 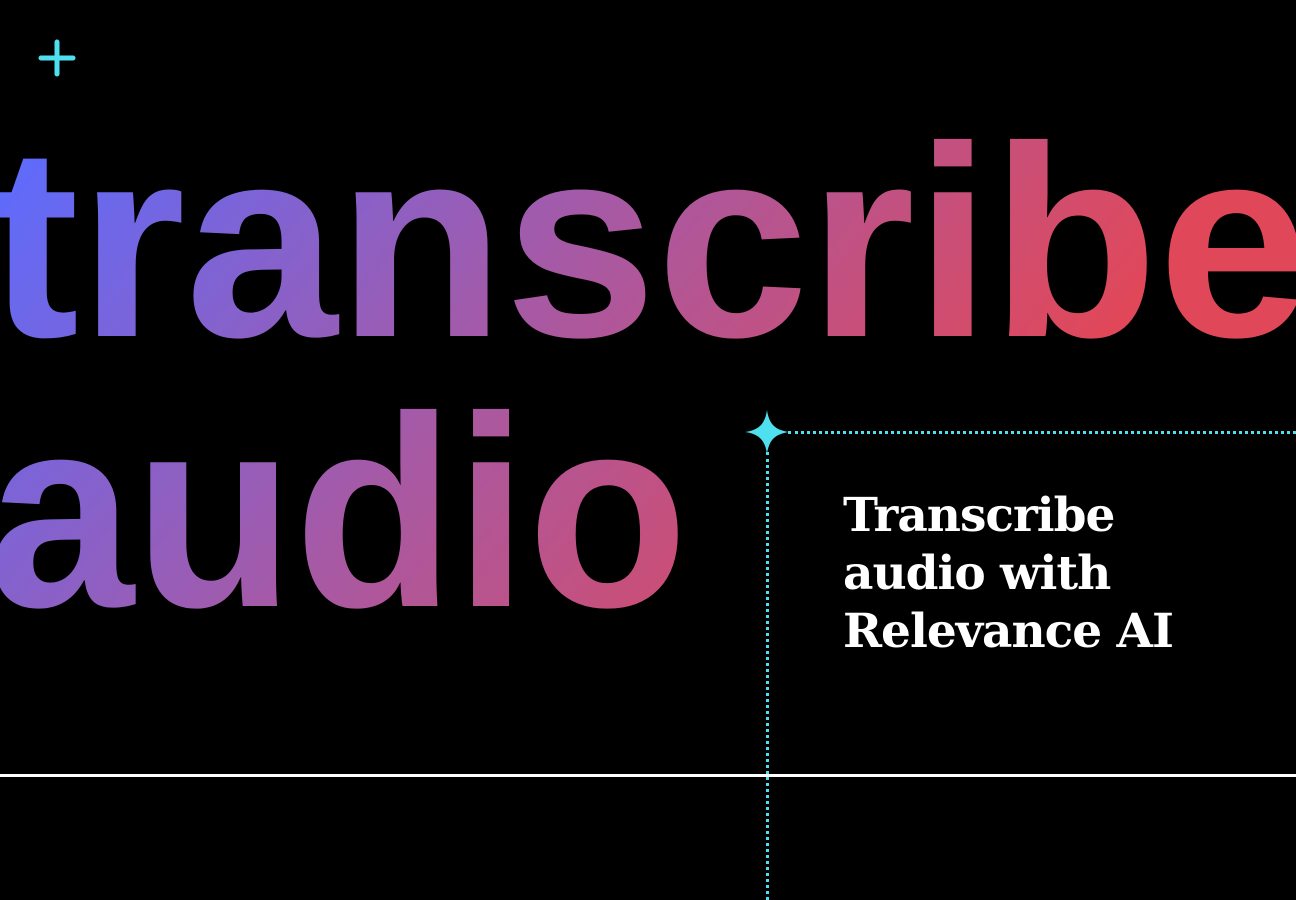 I want to click on caption-line-2: audio with, so click(x=977, y=573).